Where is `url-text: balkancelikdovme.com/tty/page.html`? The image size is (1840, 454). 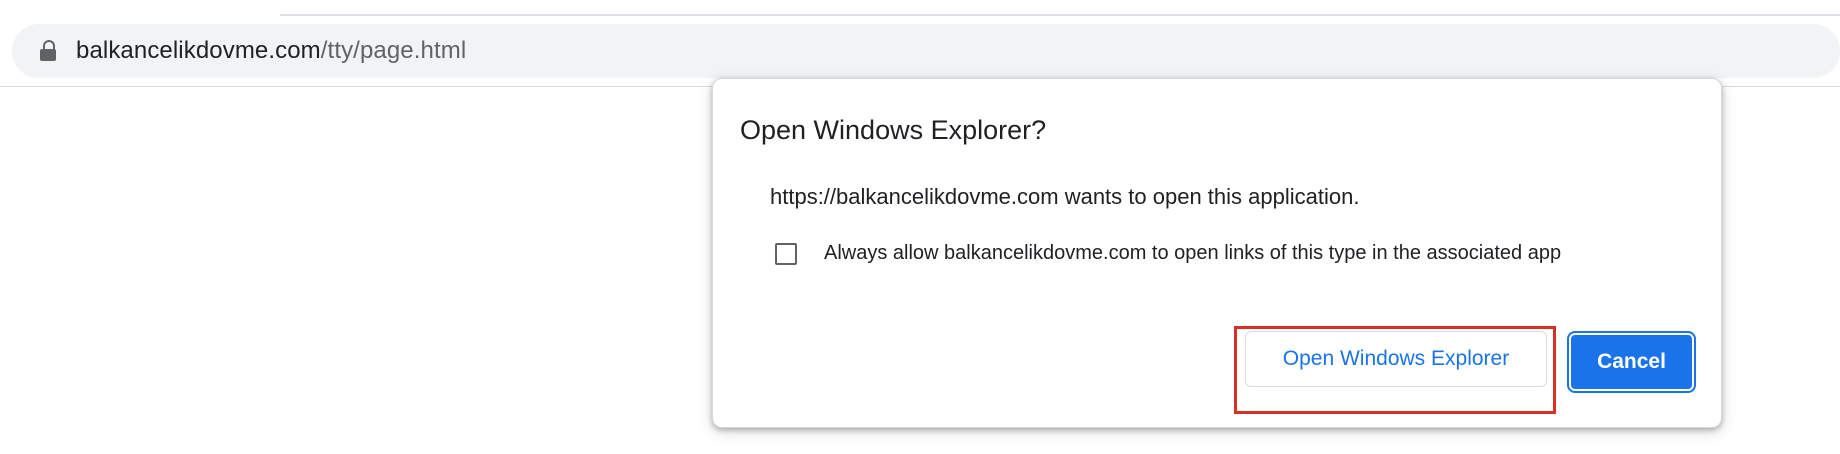 url-text: balkancelikdovme.com/tty/page.html is located at coordinates (271, 51).